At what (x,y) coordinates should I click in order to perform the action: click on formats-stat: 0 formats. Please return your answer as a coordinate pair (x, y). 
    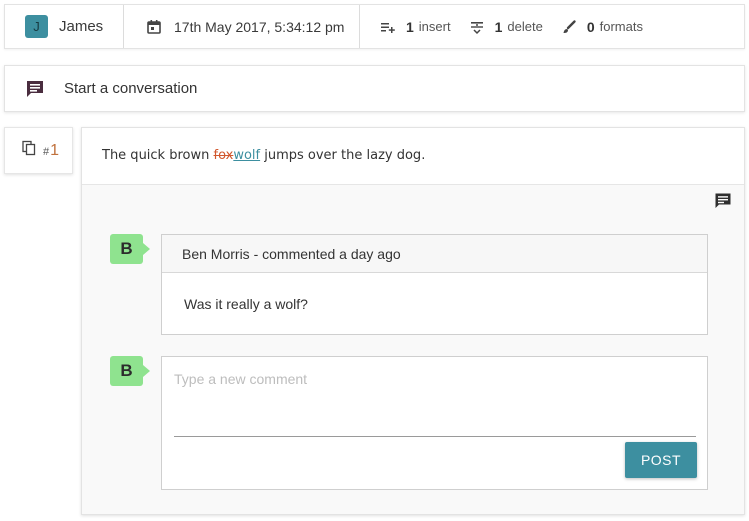
    Looking at the image, I should click on (602, 27).